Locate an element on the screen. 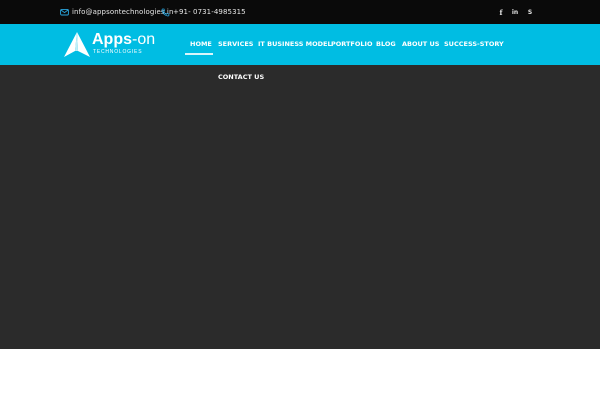  envelope-icon is located at coordinates (64, 12).